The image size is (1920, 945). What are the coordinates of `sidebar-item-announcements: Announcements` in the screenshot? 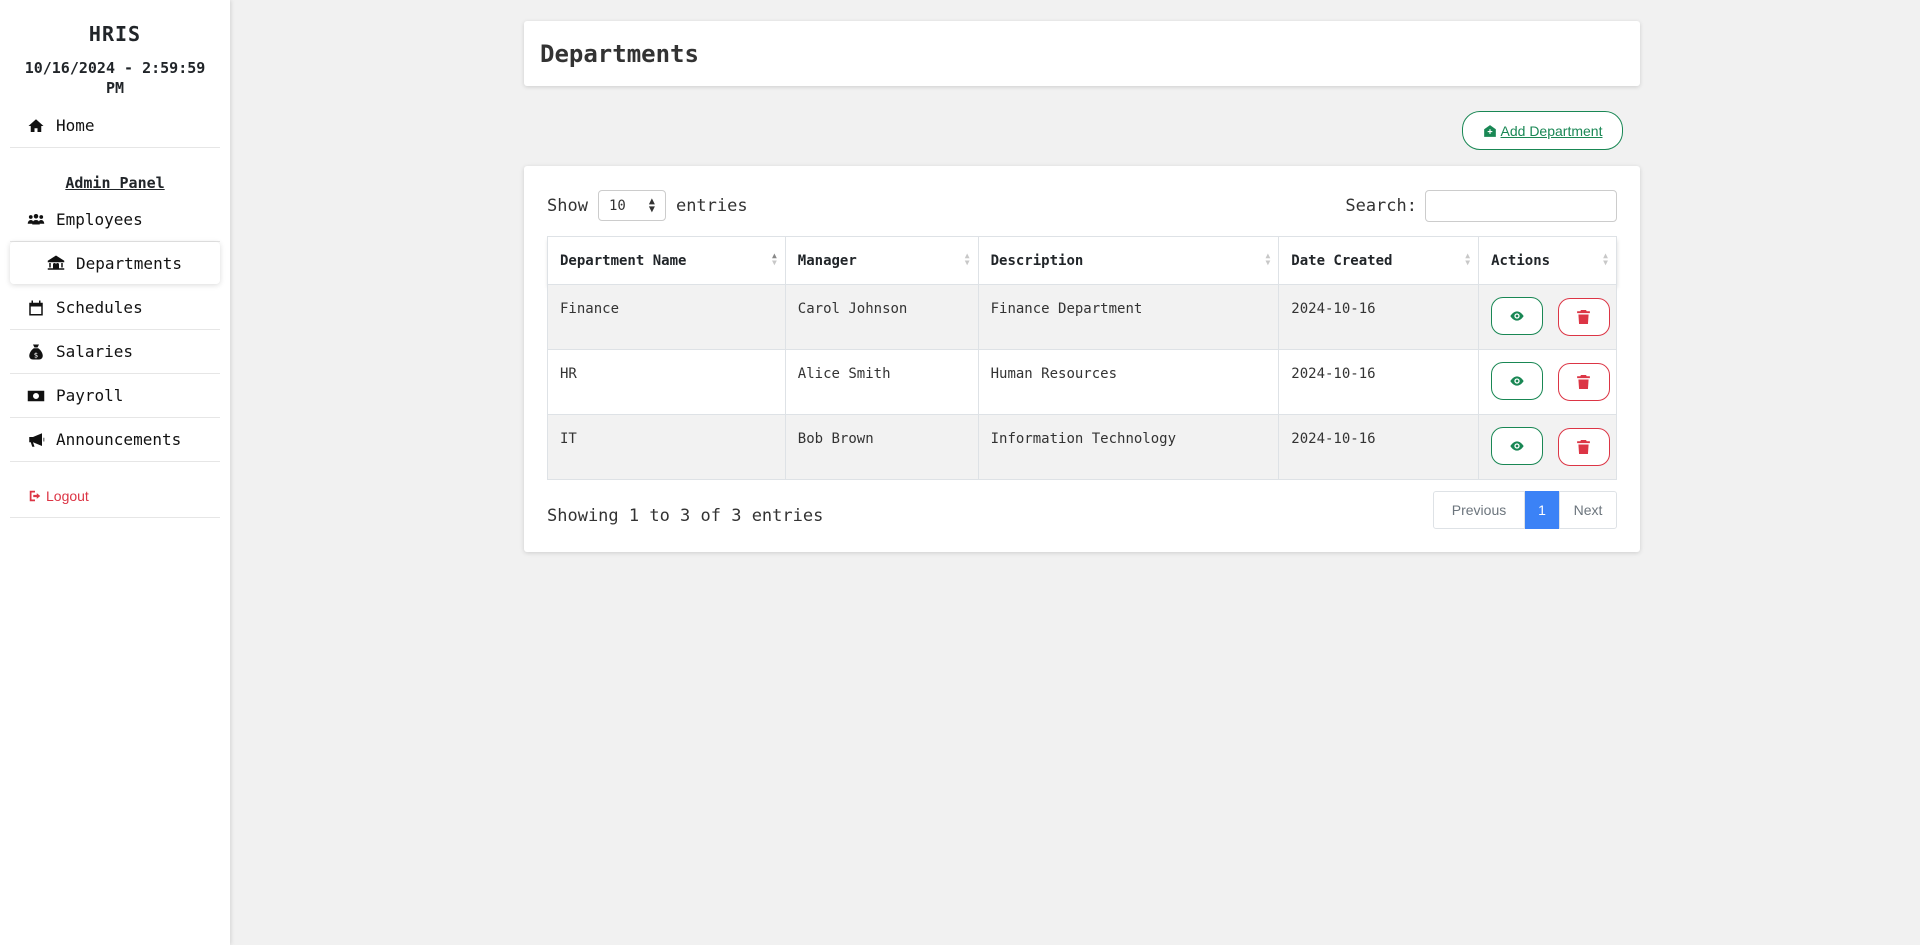 It's located at (115, 440).